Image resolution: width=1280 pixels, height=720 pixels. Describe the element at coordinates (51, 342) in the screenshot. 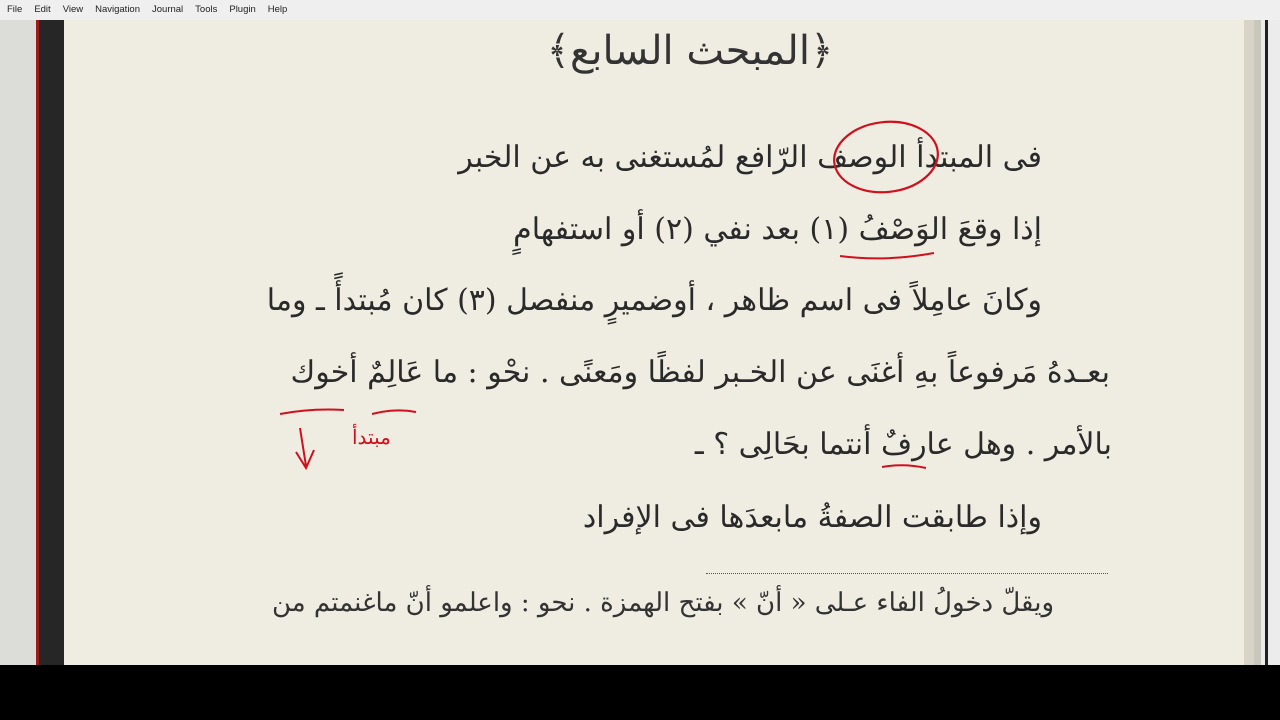

I see `page-gutter-shadow` at that location.